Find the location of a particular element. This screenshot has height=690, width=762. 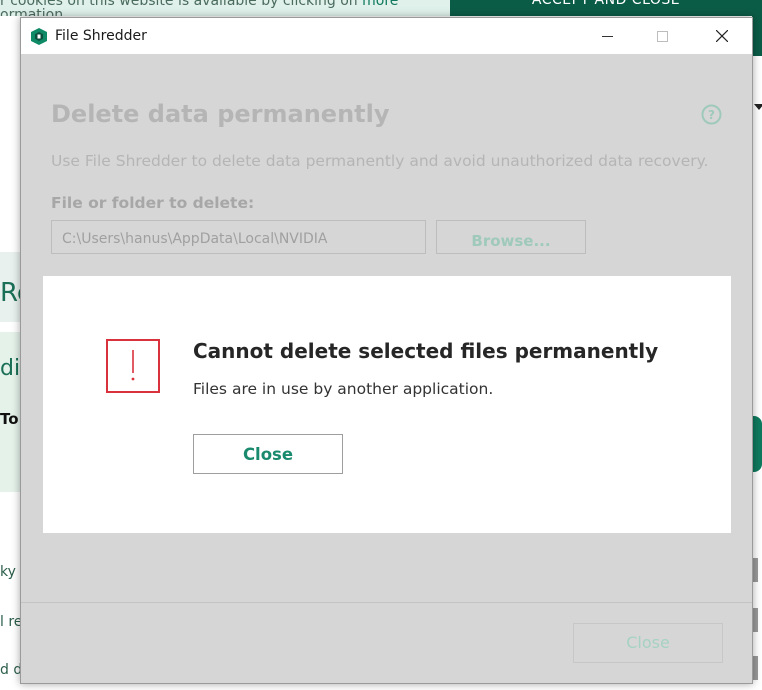

error-message: Files are in use by another application. is located at coordinates (343, 389).